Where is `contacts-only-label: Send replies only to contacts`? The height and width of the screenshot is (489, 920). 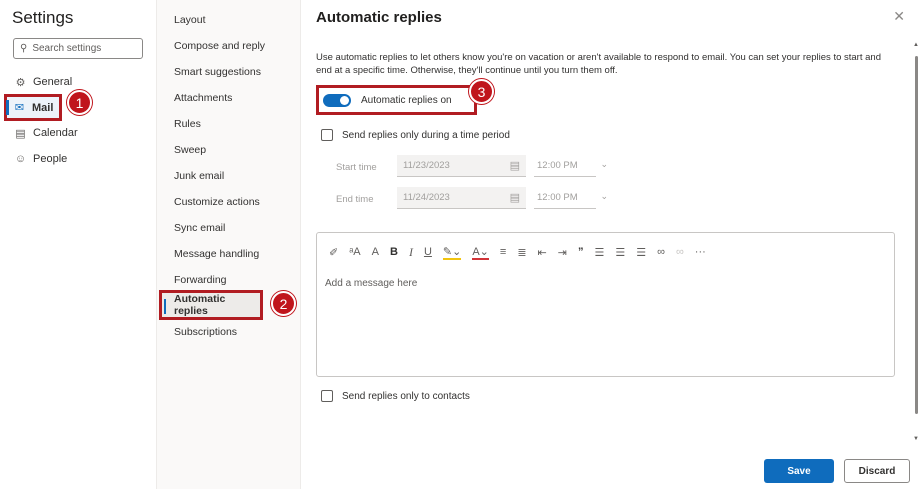 contacts-only-label: Send replies only to contacts is located at coordinates (406, 396).